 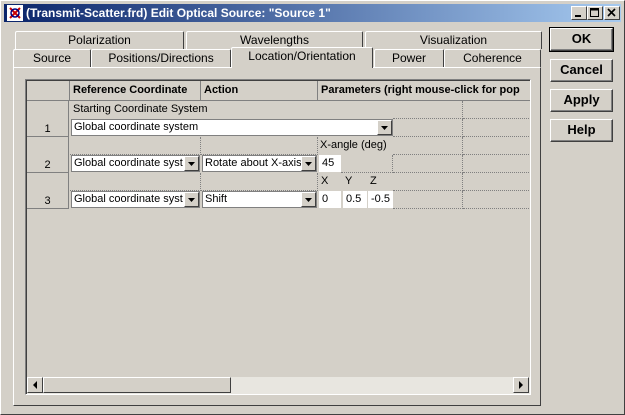 I want to click on help-button: Help, so click(x=581, y=130).